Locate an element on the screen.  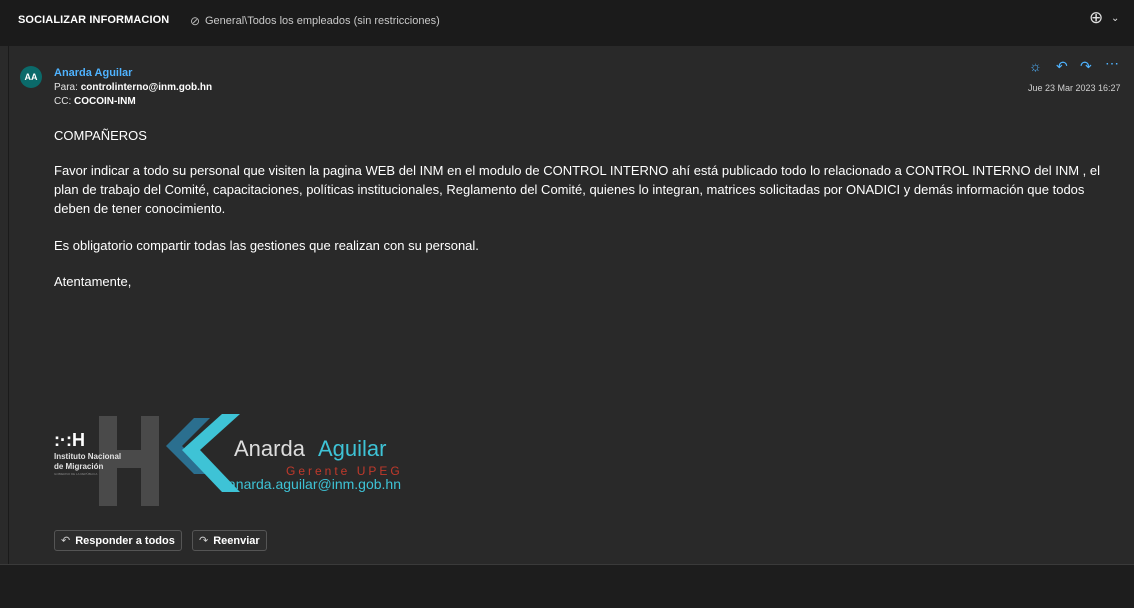
message-subject: SOCIALIZAR INFORMACION is located at coordinates (94, 20).